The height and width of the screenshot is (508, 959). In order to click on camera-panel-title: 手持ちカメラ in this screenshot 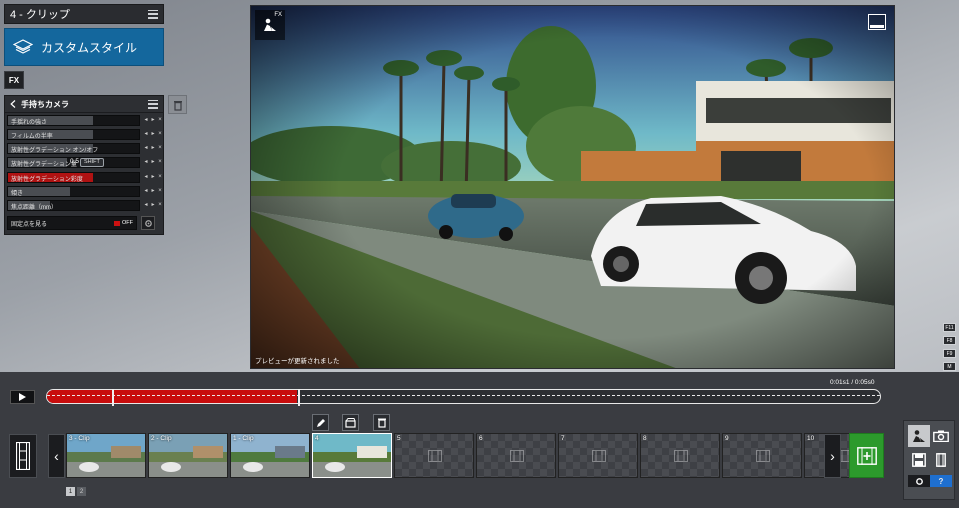, I will do `click(45, 104)`.